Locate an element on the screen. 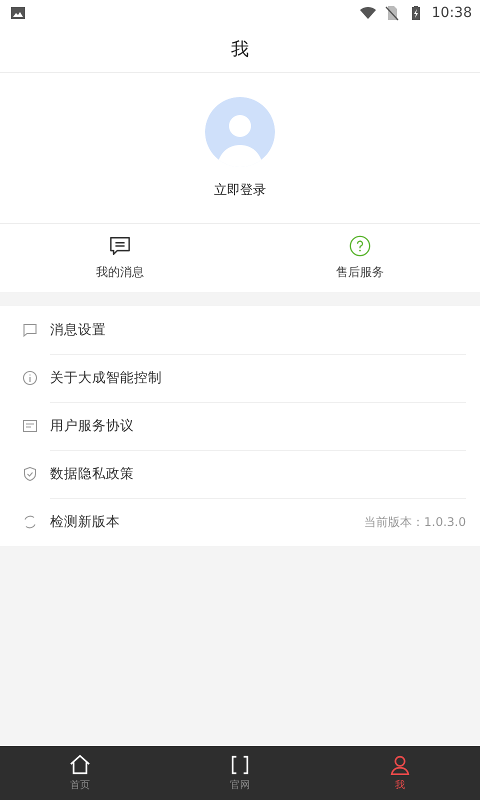  avatar is located at coordinates (240, 132).